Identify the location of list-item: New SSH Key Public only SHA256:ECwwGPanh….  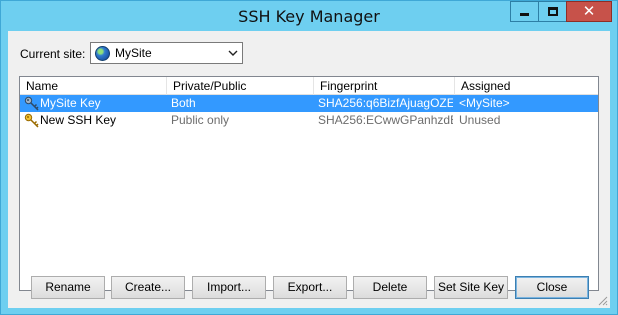
(309, 120).